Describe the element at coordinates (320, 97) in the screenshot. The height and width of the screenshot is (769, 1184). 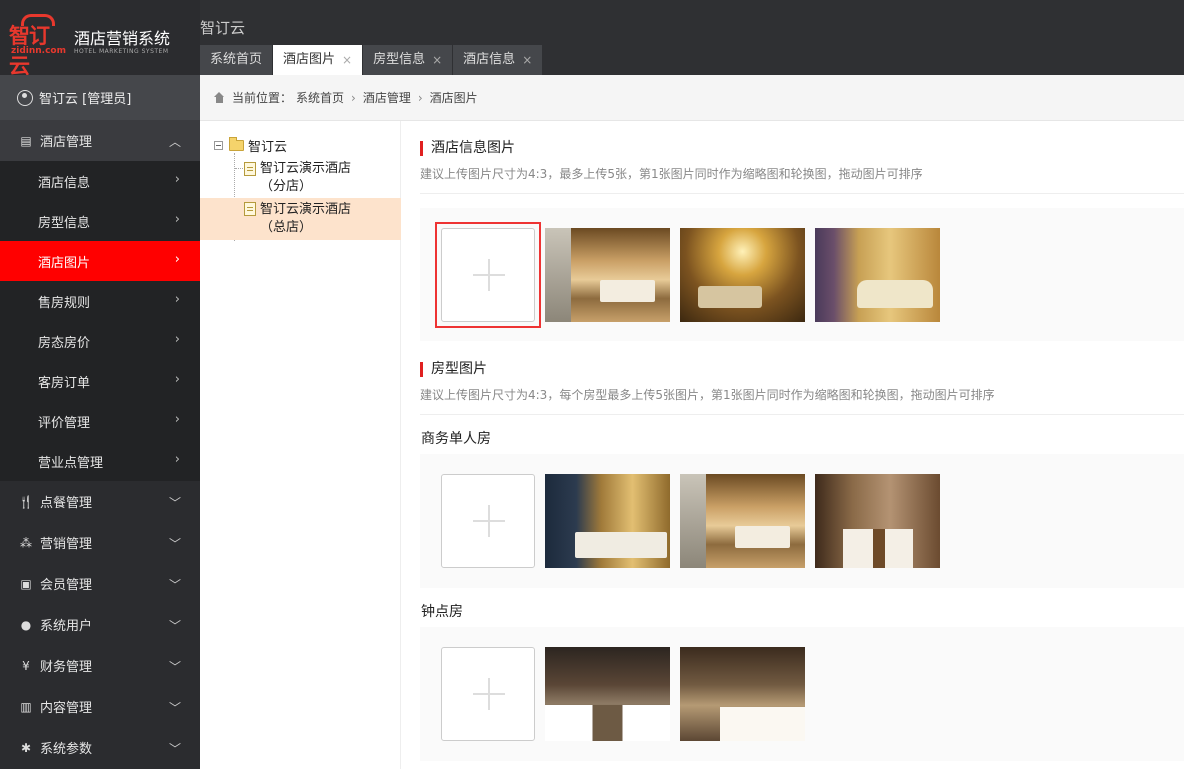
I see `breadcrumb-item: 系统首页` at that location.